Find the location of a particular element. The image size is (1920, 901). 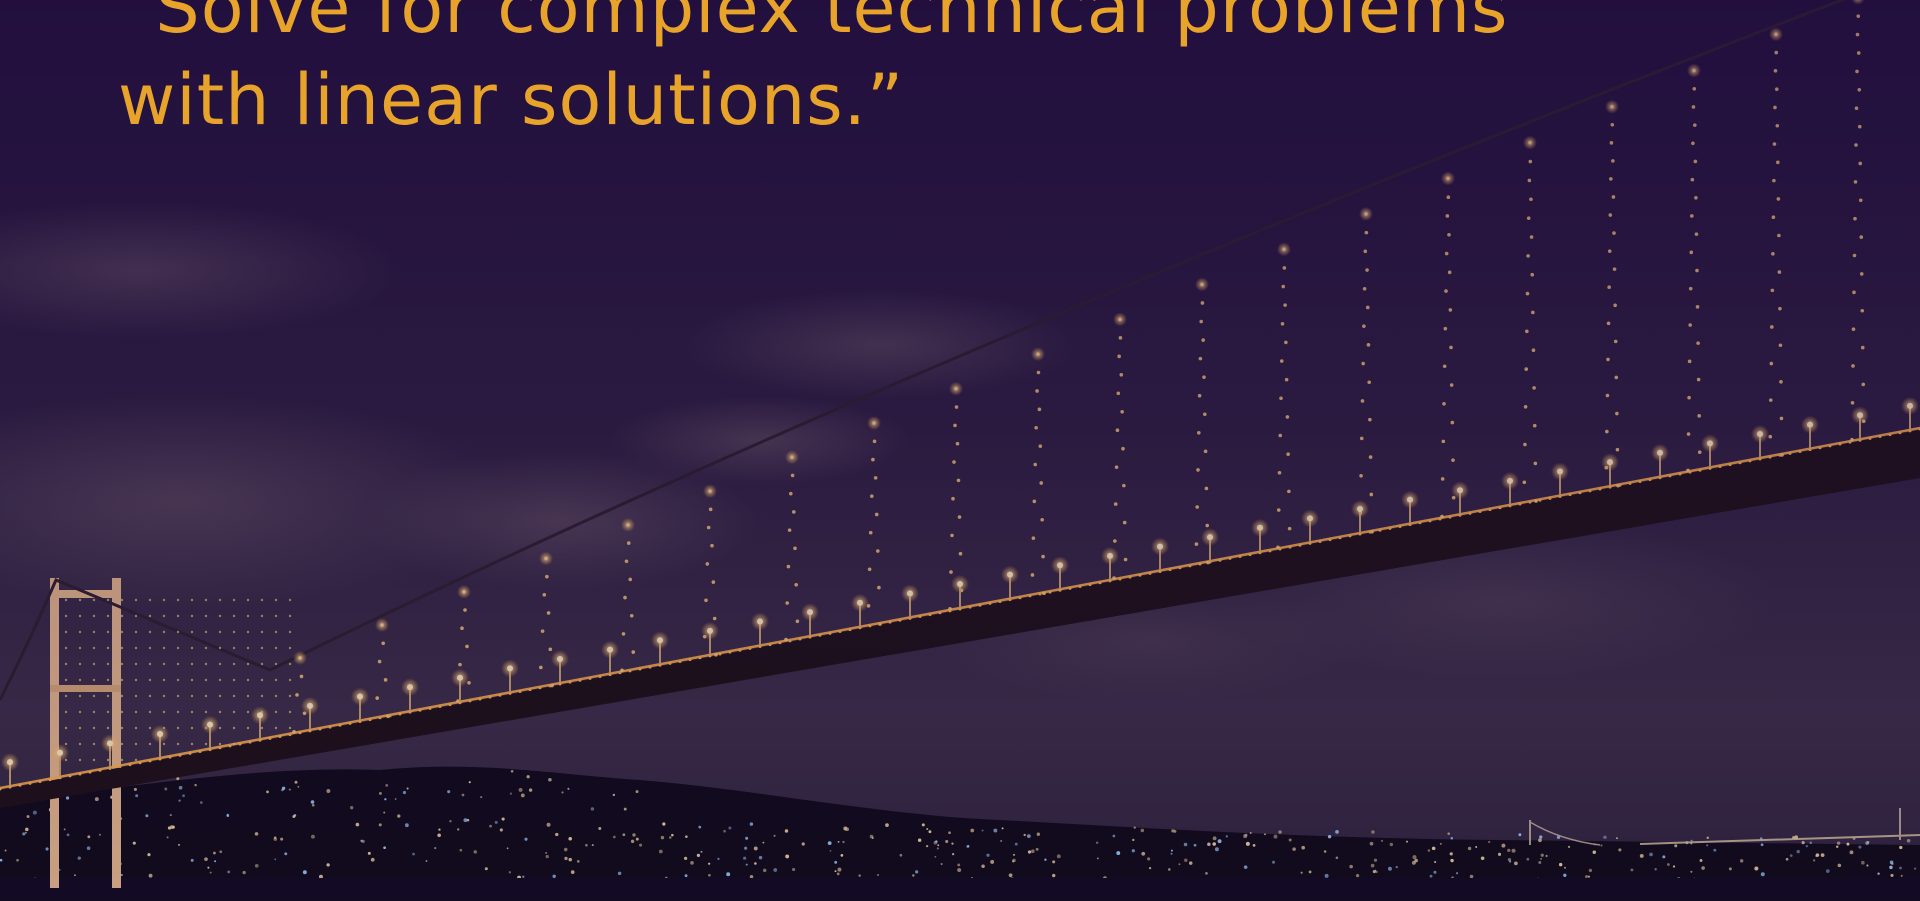

quote-line-1: “Solve for complex technical problems is located at coordinates (813, 24).